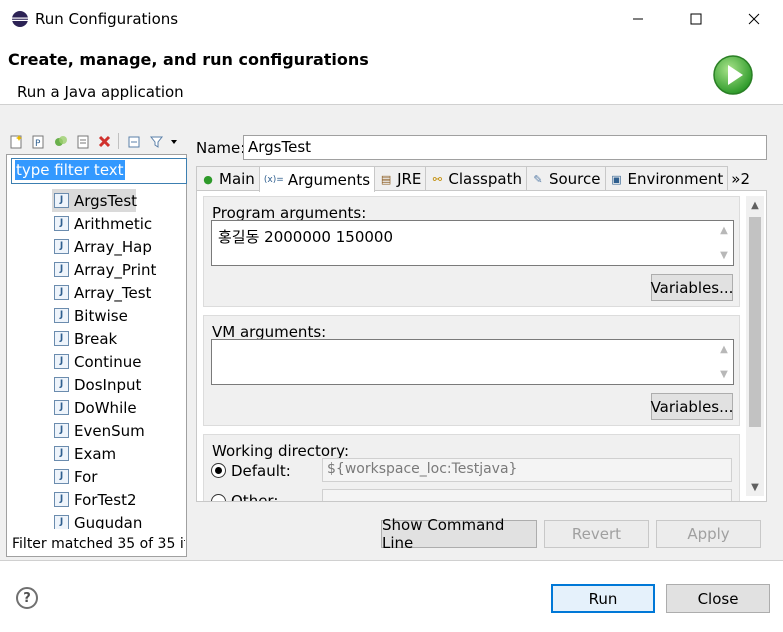 The image size is (783, 632). I want to click on window-title: Run Configurations, so click(107, 19).